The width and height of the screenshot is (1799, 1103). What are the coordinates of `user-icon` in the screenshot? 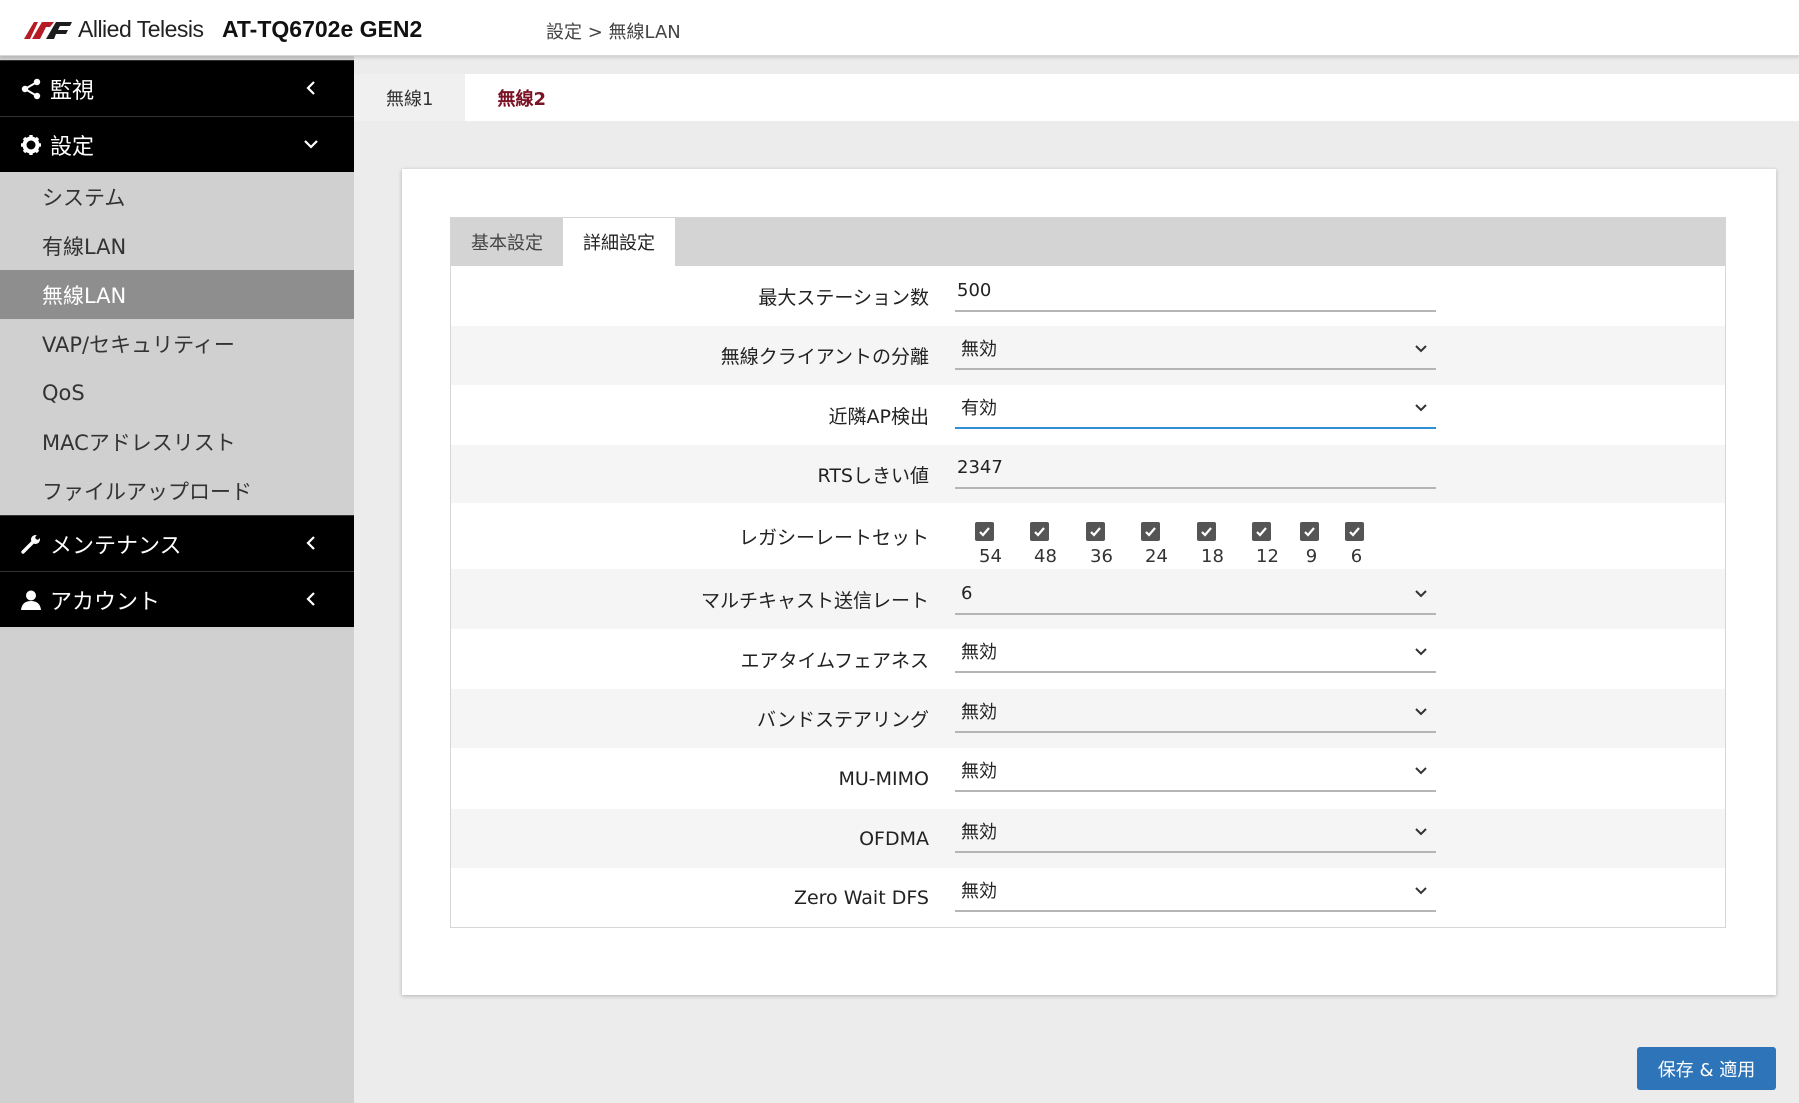 It's located at (31, 600).